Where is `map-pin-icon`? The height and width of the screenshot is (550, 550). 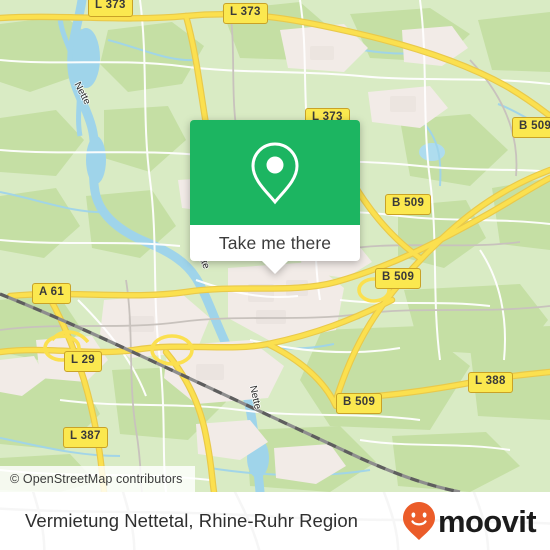
map-pin-icon is located at coordinates (275, 172).